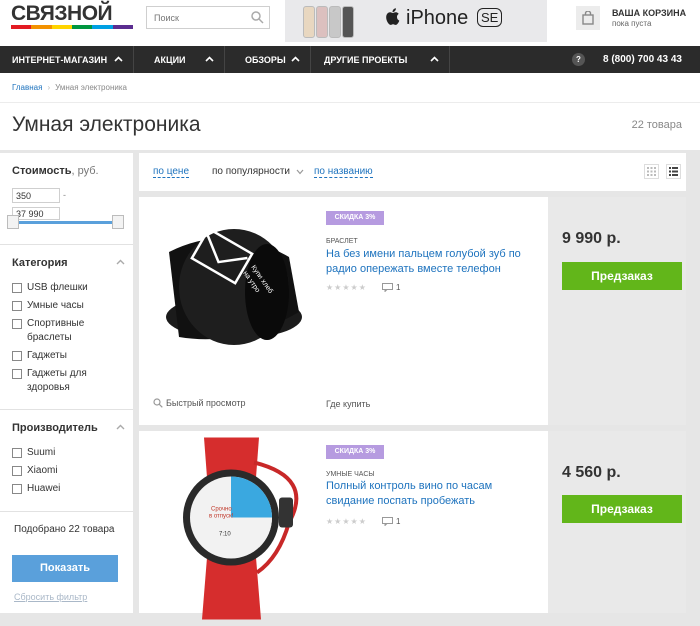  What do you see at coordinates (268, 59) in the screenshot?
I see `nav-item-reviews: ОБЗОРЫ` at bounding box center [268, 59].